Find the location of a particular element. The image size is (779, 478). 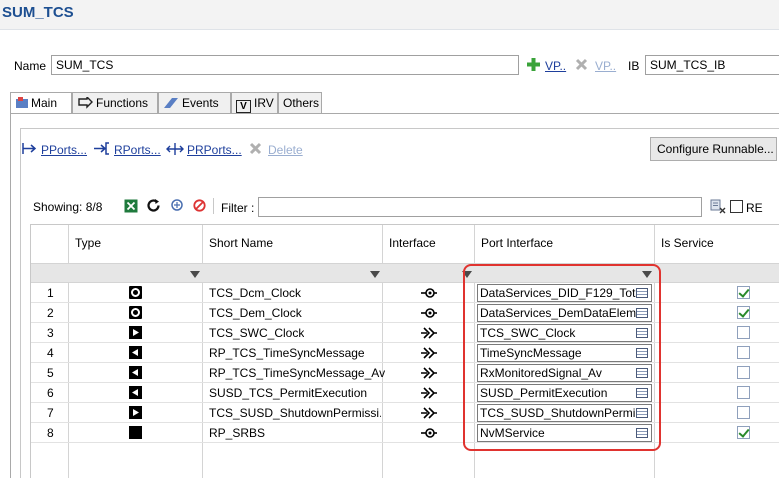

tab-events: Events is located at coordinates (194, 103).